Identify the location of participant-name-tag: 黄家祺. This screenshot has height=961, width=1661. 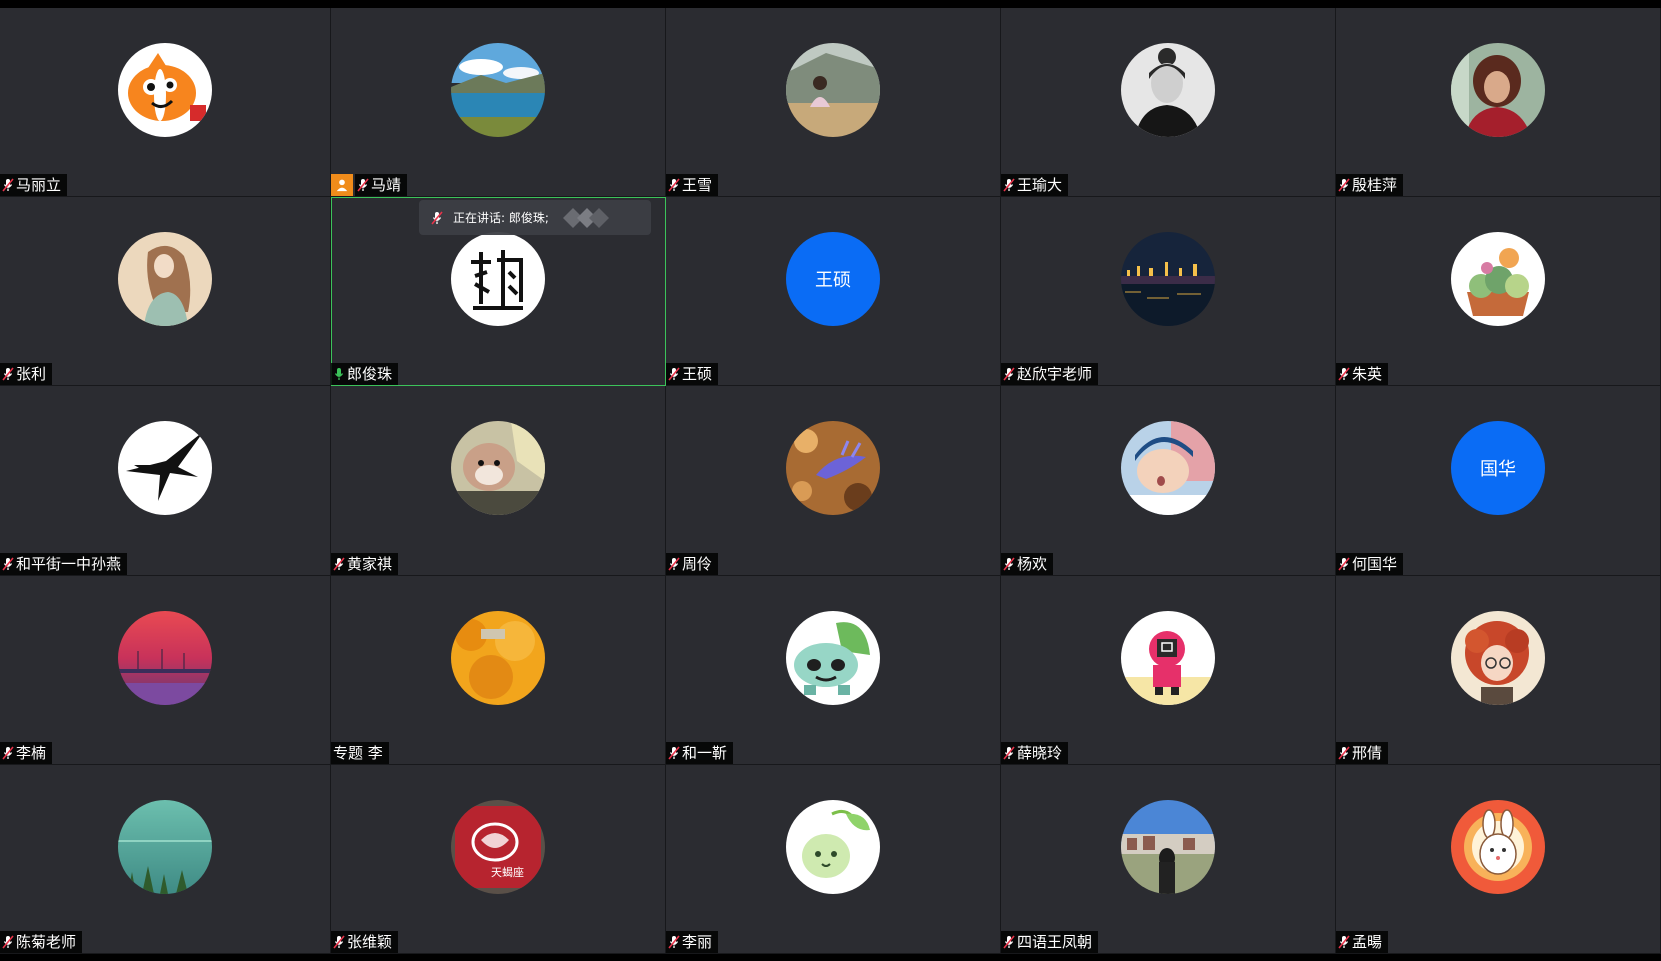
(365, 563).